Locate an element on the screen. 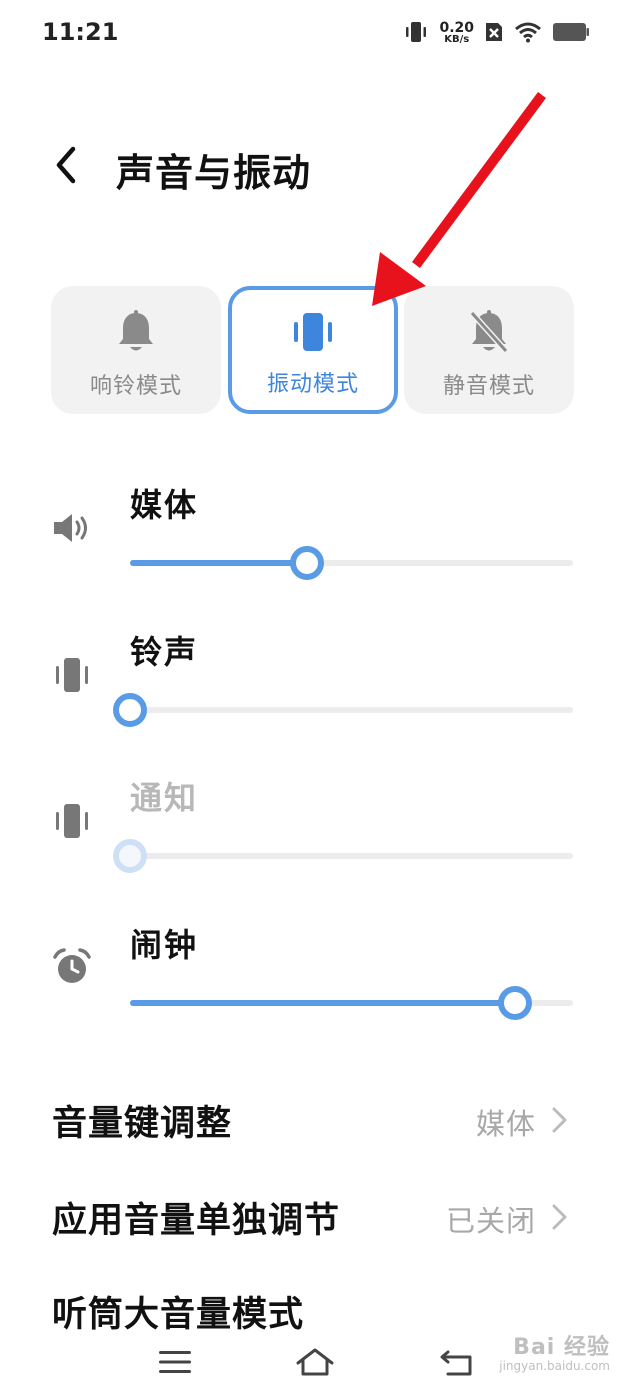 This screenshot has width=630, height=1400. mode-ring: 响铃模式 is located at coordinates (136, 350).